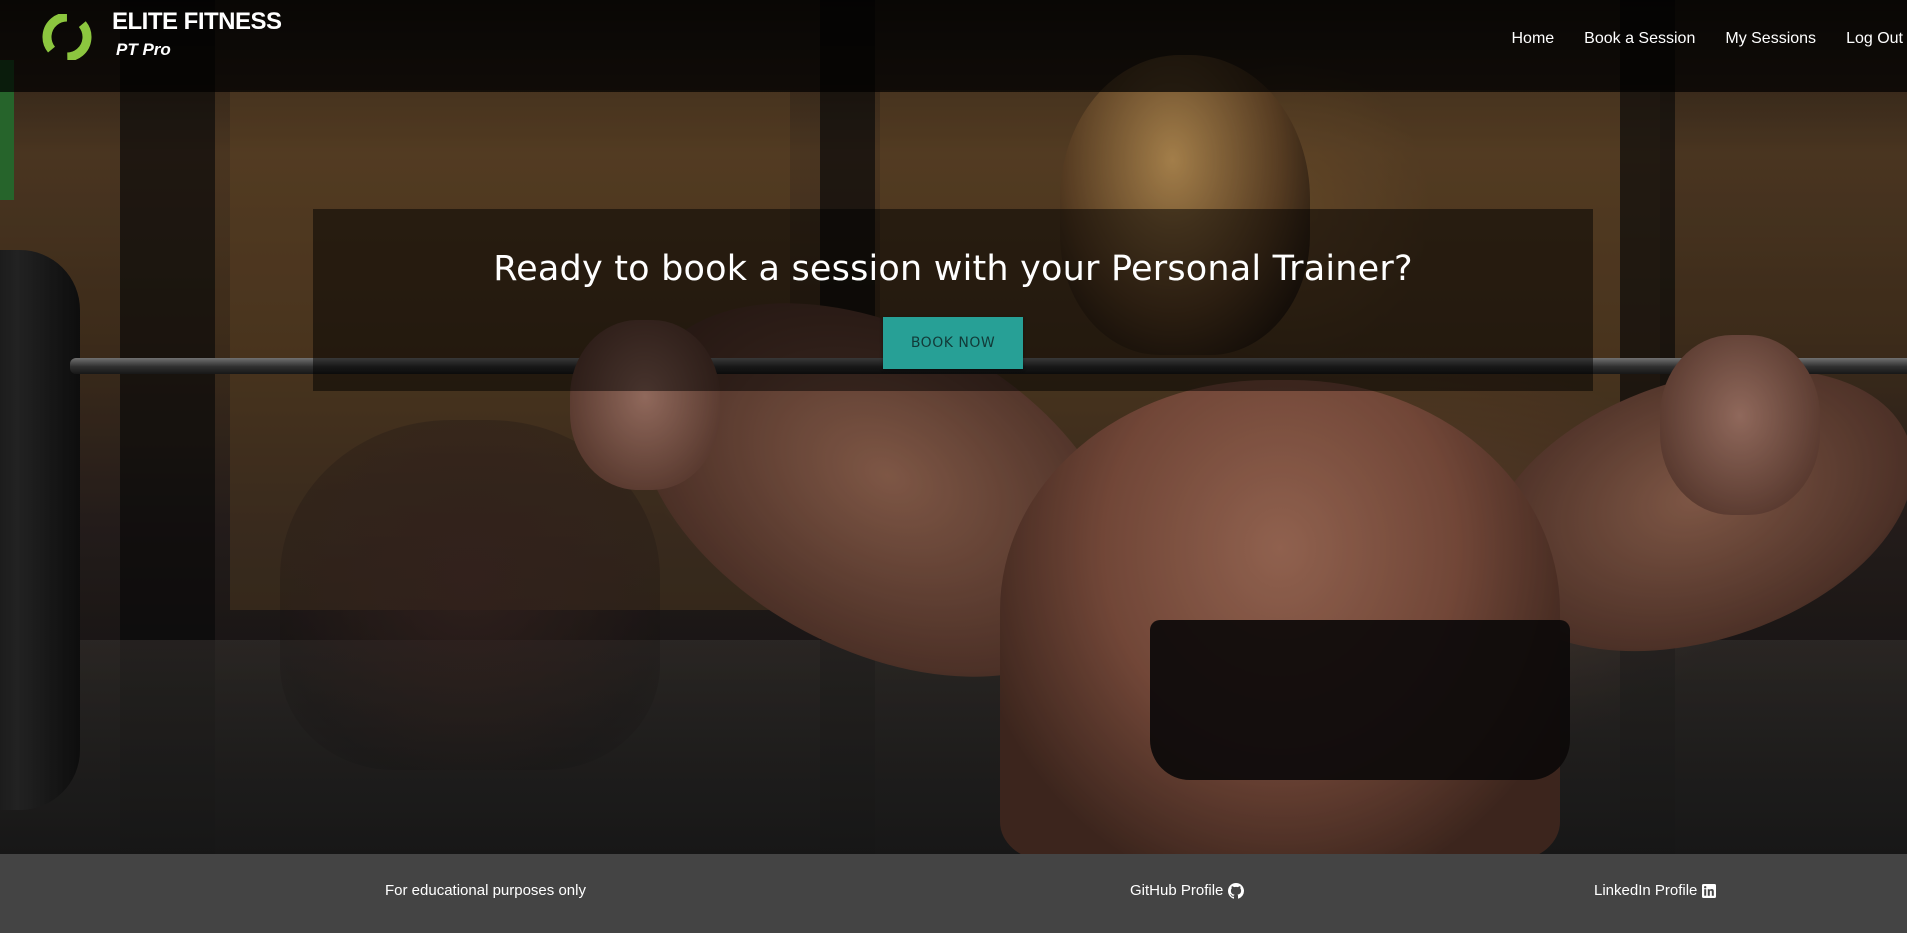  What do you see at coordinates (1639, 39) in the screenshot?
I see `nav-link-book-session: Book a Session` at bounding box center [1639, 39].